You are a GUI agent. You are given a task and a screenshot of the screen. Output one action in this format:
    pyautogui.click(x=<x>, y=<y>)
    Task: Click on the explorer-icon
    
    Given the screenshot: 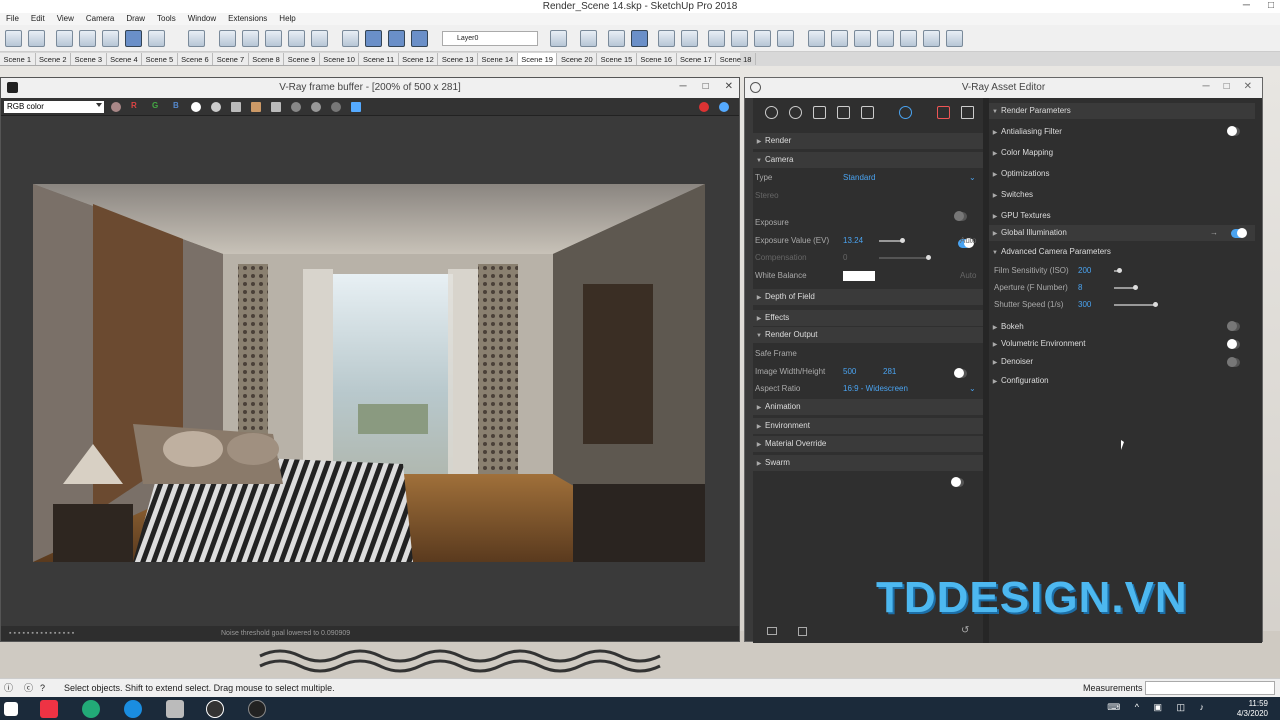 What is the action you would take?
    pyautogui.click(x=175, y=709)
    